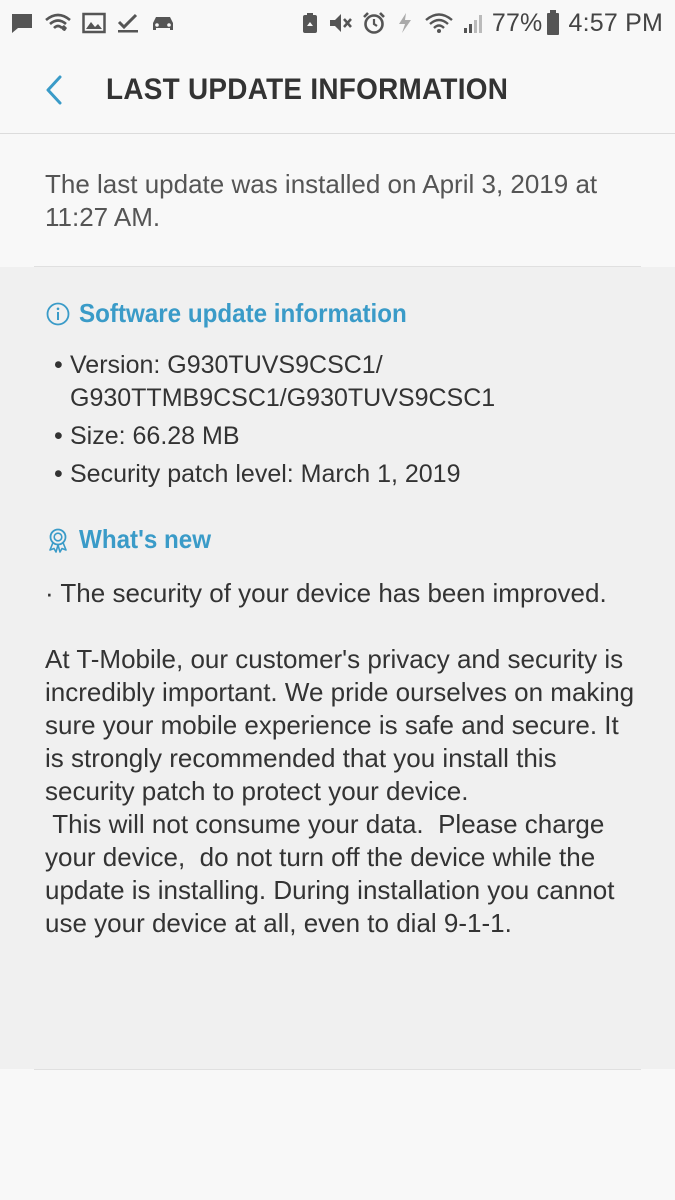  Describe the element at coordinates (58, 540) in the screenshot. I see `badge-ribbon-icon` at that location.